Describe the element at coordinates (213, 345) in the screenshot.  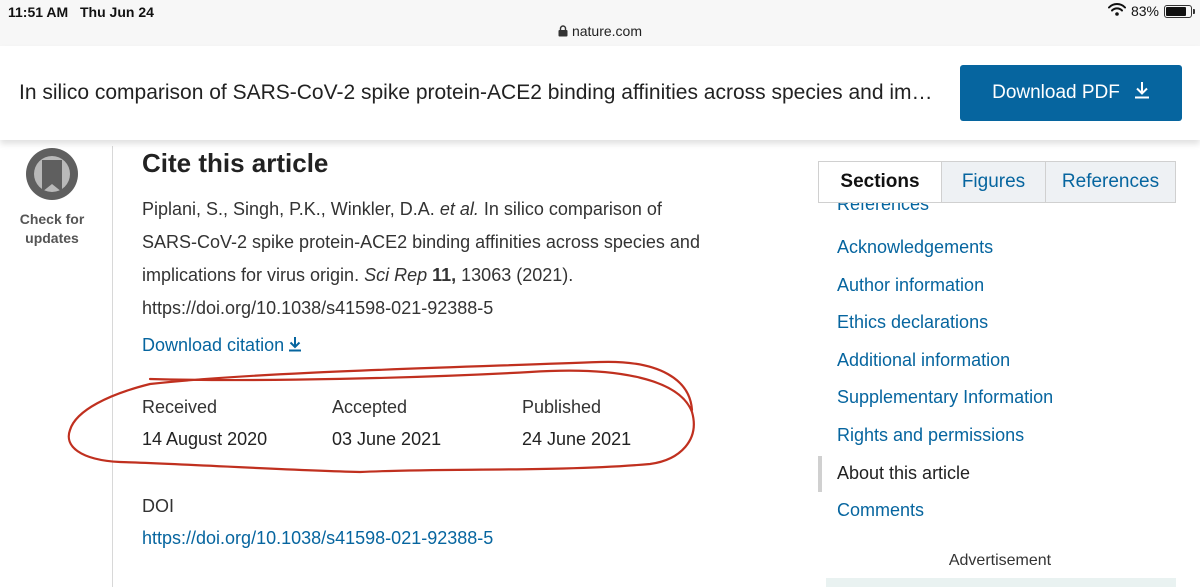
I see `download-citation-label: Download citation` at that location.